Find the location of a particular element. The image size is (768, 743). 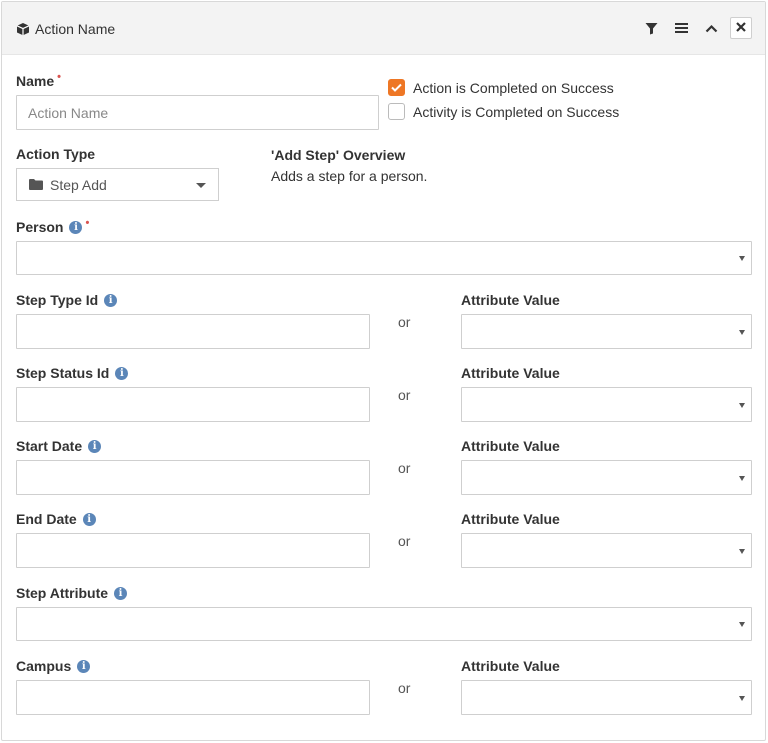

name-label: Name • is located at coordinates (38, 80).